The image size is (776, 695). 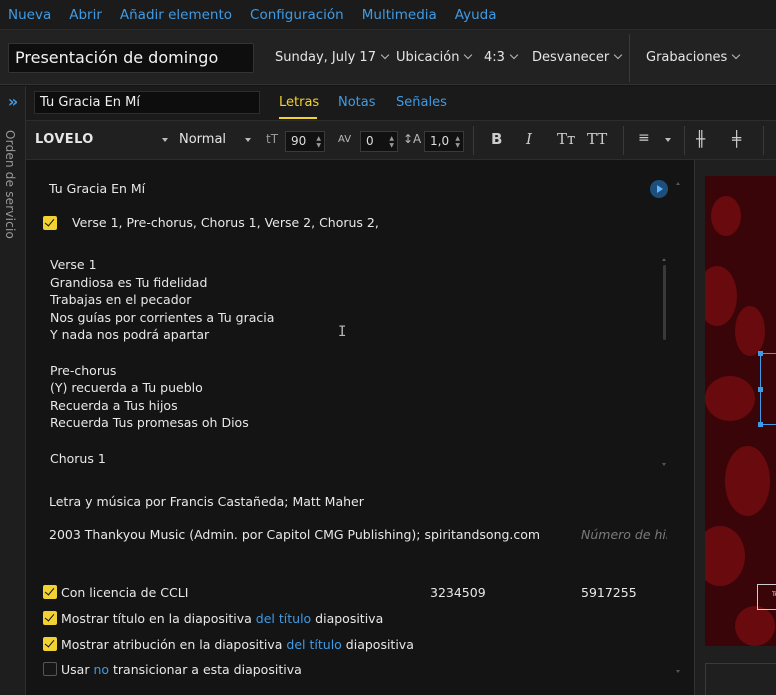 What do you see at coordinates (129, 282) in the screenshot?
I see `lyric-line: Grandiosa es Tu fidelidad` at bounding box center [129, 282].